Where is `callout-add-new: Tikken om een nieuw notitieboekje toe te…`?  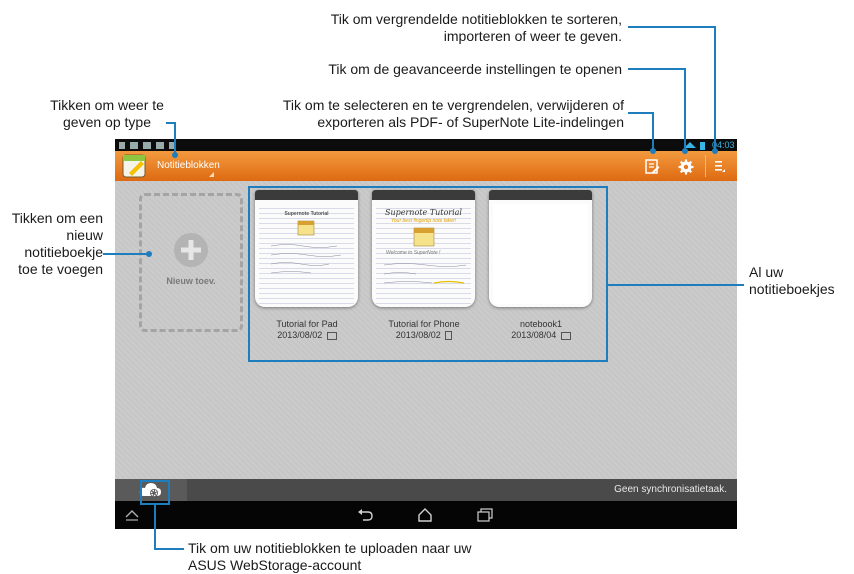 callout-add-new: Tikken om een nieuw notitieboekje toe te… is located at coordinates (57, 243).